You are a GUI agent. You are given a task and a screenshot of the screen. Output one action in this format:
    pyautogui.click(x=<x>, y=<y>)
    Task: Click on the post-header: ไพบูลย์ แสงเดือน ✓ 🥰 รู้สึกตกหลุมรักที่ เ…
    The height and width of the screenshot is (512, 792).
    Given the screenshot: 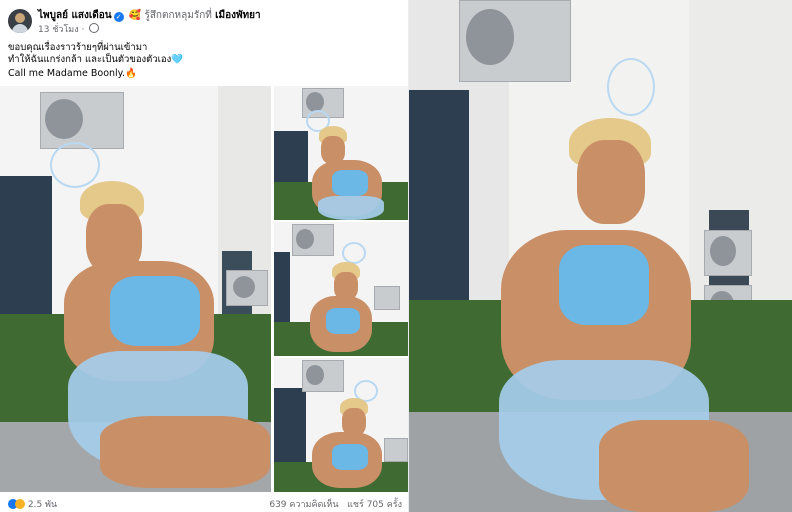 What is the action you would take?
    pyautogui.click(x=149, y=15)
    